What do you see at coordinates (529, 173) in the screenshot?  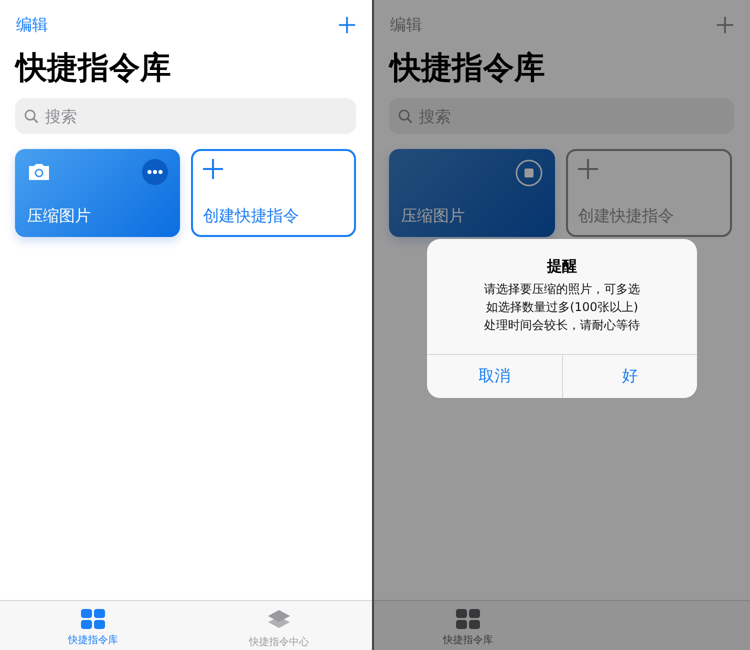 I see `stop-icon` at bounding box center [529, 173].